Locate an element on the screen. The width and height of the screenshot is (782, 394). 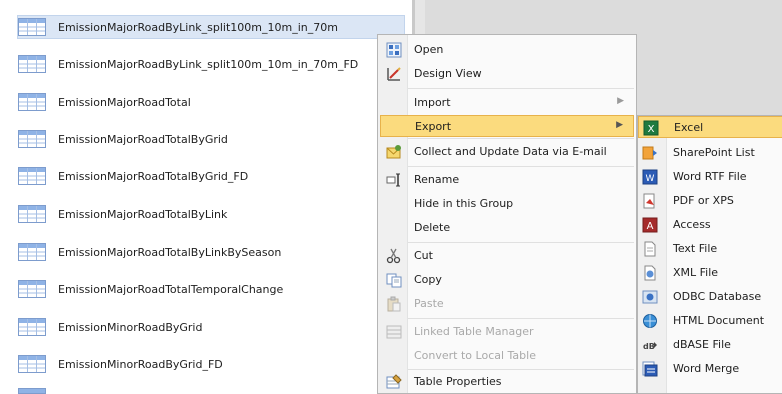
html-document-icon is located at coordinates (650, 321).